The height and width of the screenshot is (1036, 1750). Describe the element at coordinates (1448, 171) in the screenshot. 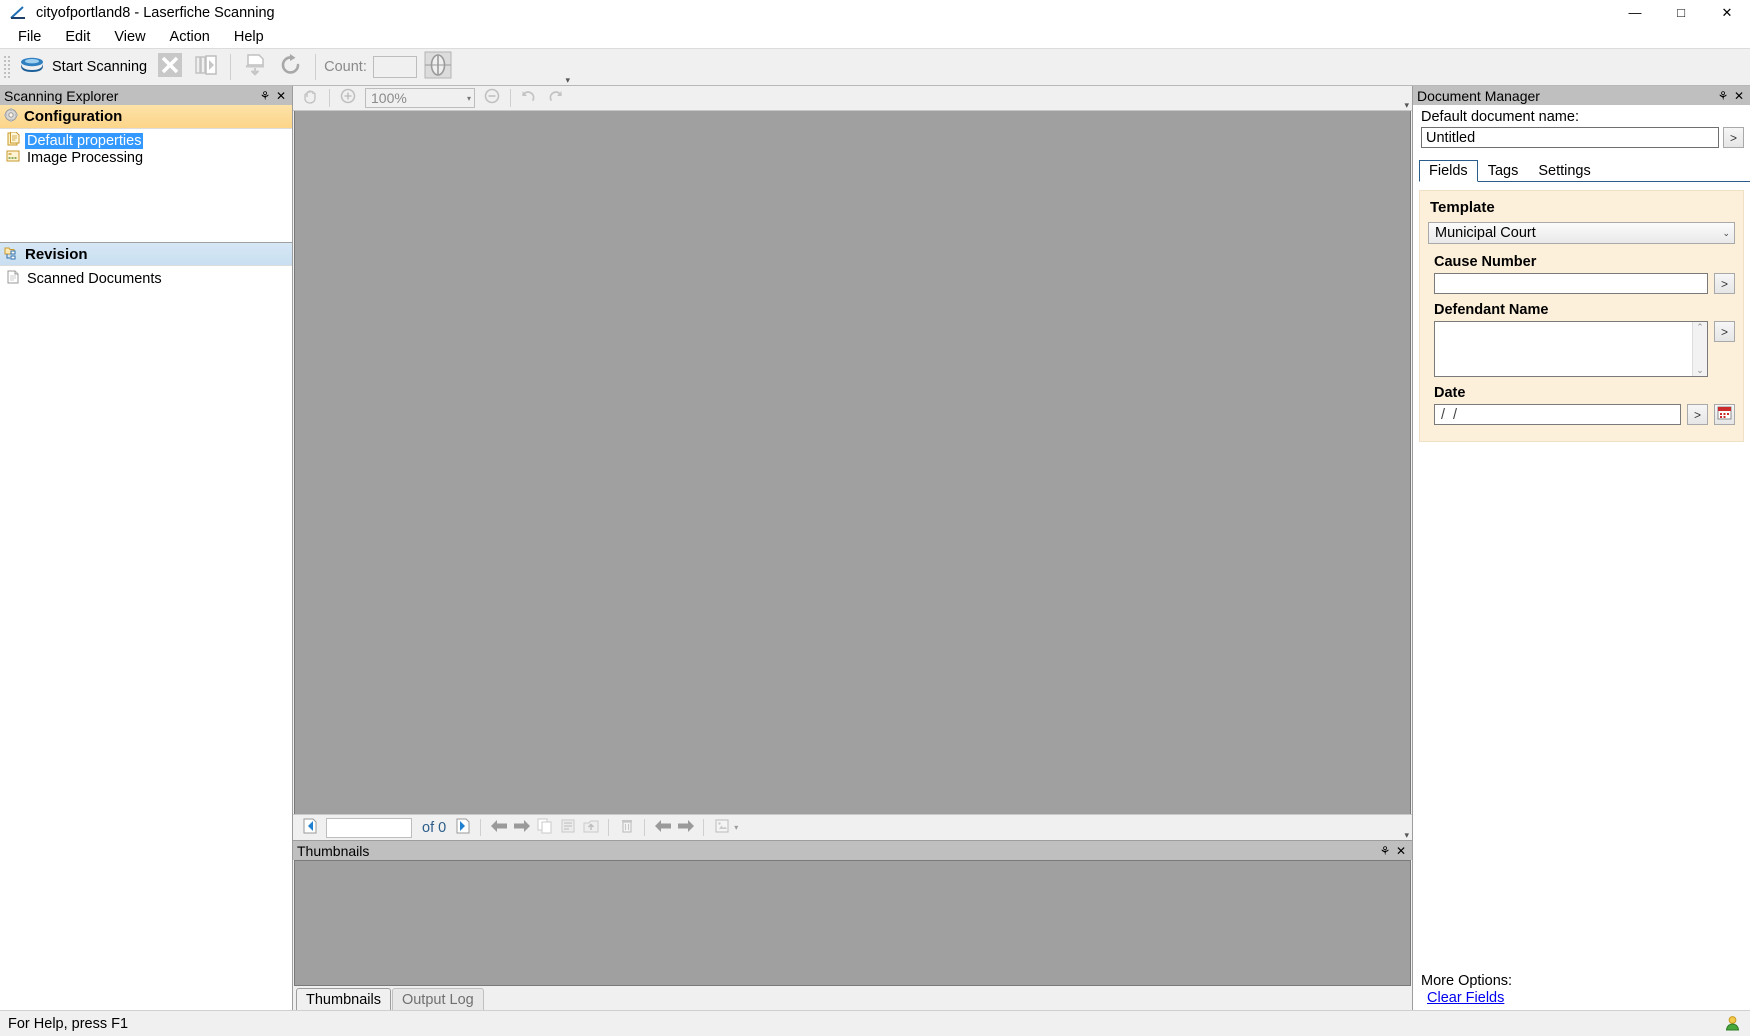

I see `tab-fields: Fields` at that location.